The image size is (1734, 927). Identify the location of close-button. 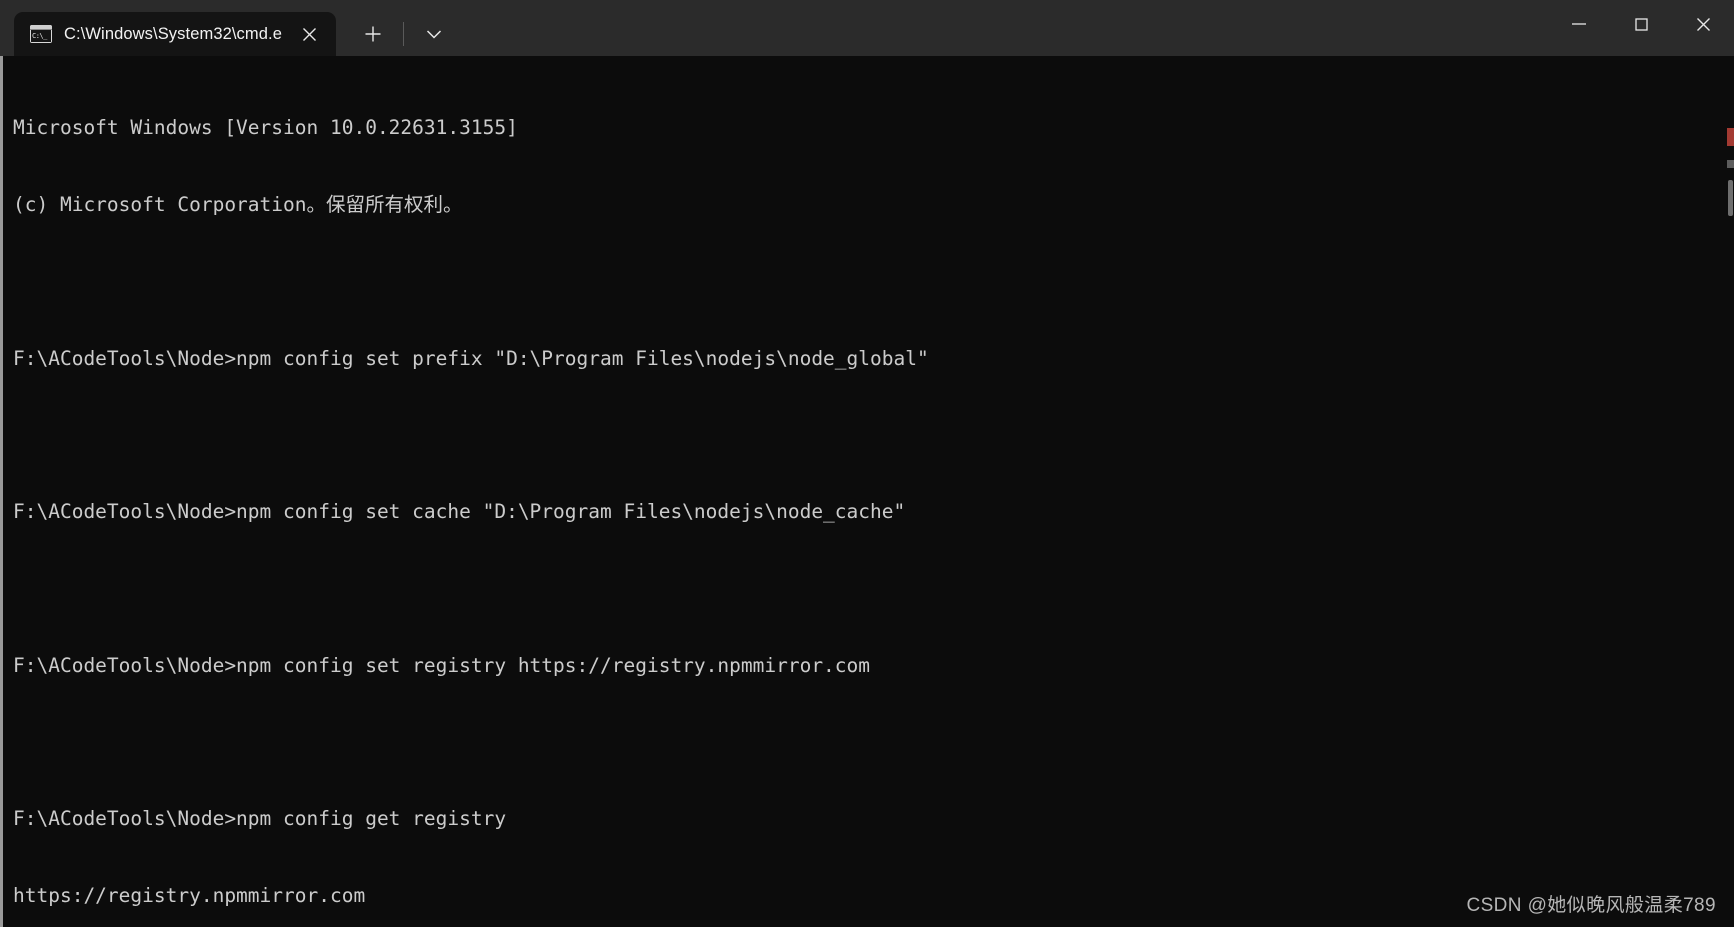
(1703, 24).